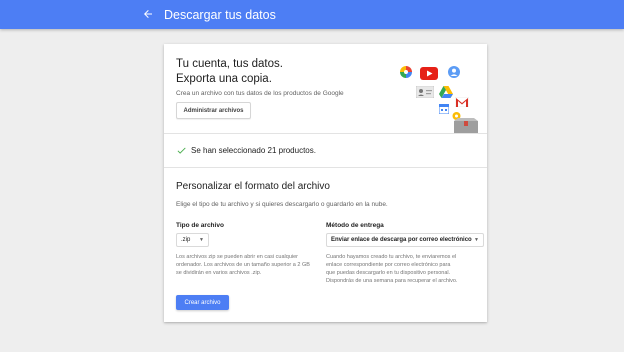  I want to click on check-icon, so click(181, 150).